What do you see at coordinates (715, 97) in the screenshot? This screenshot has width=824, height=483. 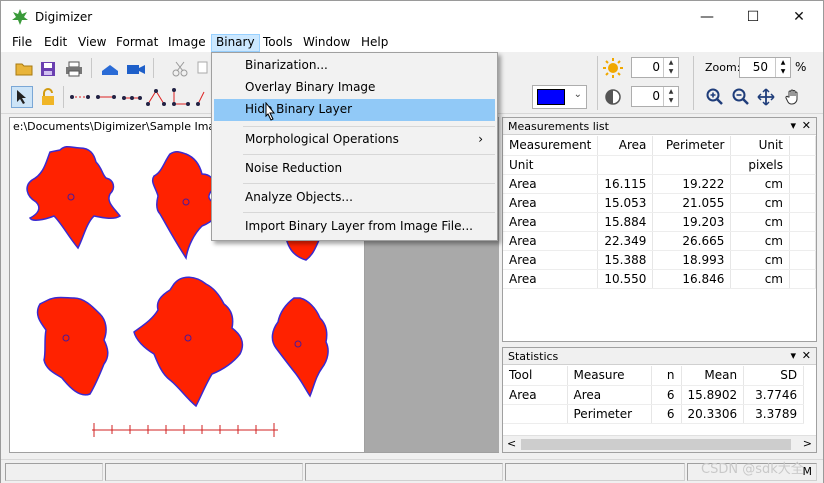 I see `zoom-in-icon` at bounding box center [715, 97].